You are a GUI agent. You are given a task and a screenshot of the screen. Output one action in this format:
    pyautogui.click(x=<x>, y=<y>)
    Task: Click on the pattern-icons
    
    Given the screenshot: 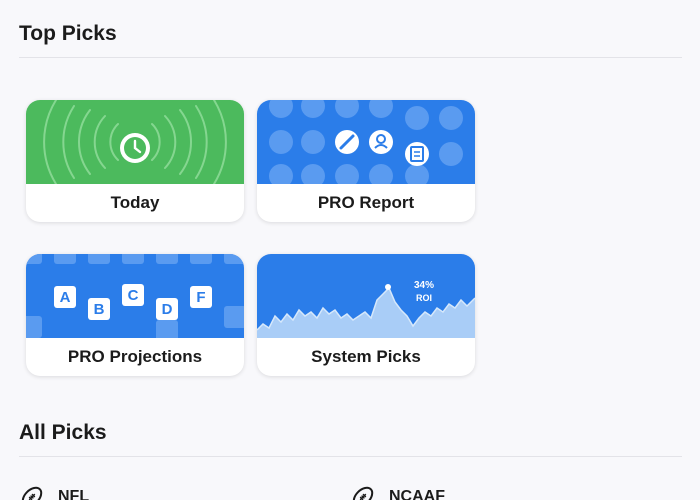 What is the action you would take?
    pyautogui.click(x=366, y=142)
    